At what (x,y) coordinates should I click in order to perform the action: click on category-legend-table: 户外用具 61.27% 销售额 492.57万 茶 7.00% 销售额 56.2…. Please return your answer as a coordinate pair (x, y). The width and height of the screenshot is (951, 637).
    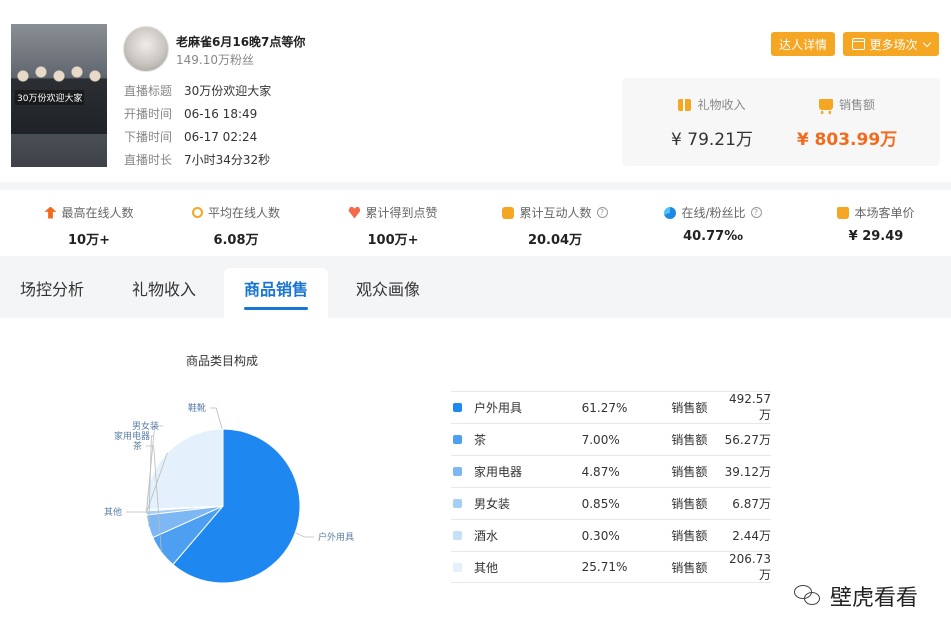
    Looking at the image, I should click on (611, 487).